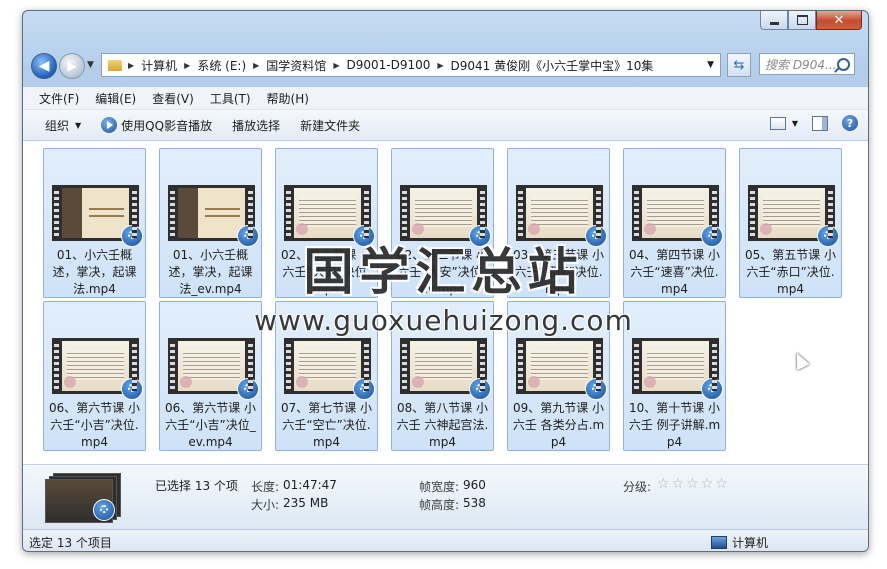  What do you see at coordinates (558, 425) in the screenshot?
I see `file-name: 09、第九节课 小六壬 各类分占.mp4` at bounding box center [558, 425].